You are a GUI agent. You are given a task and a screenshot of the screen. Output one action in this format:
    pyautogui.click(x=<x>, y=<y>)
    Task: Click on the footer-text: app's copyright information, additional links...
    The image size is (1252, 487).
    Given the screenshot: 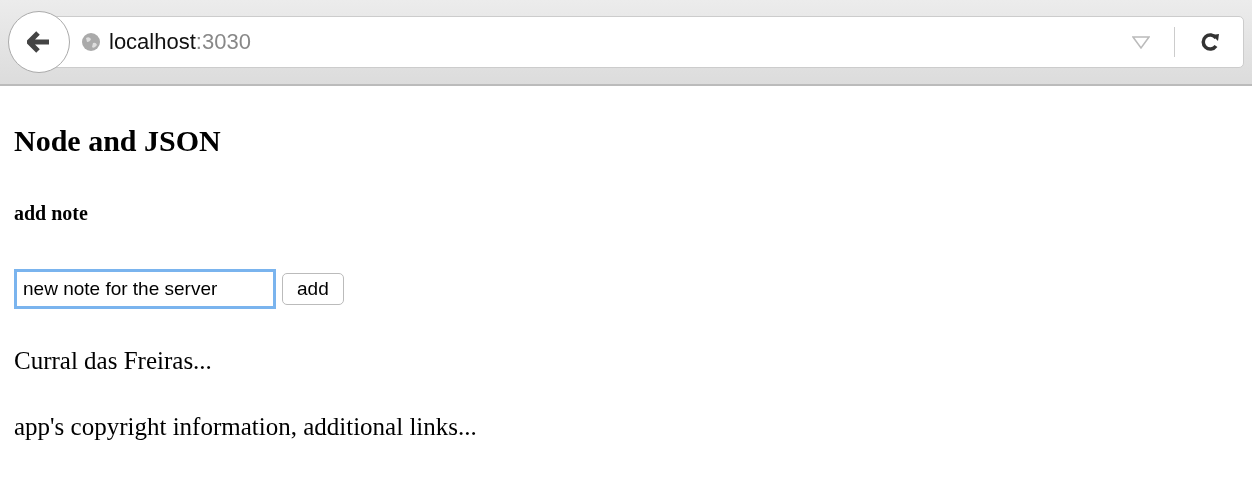 What is the action you would take?
    pyautogui.click(x=246, y=427)
    